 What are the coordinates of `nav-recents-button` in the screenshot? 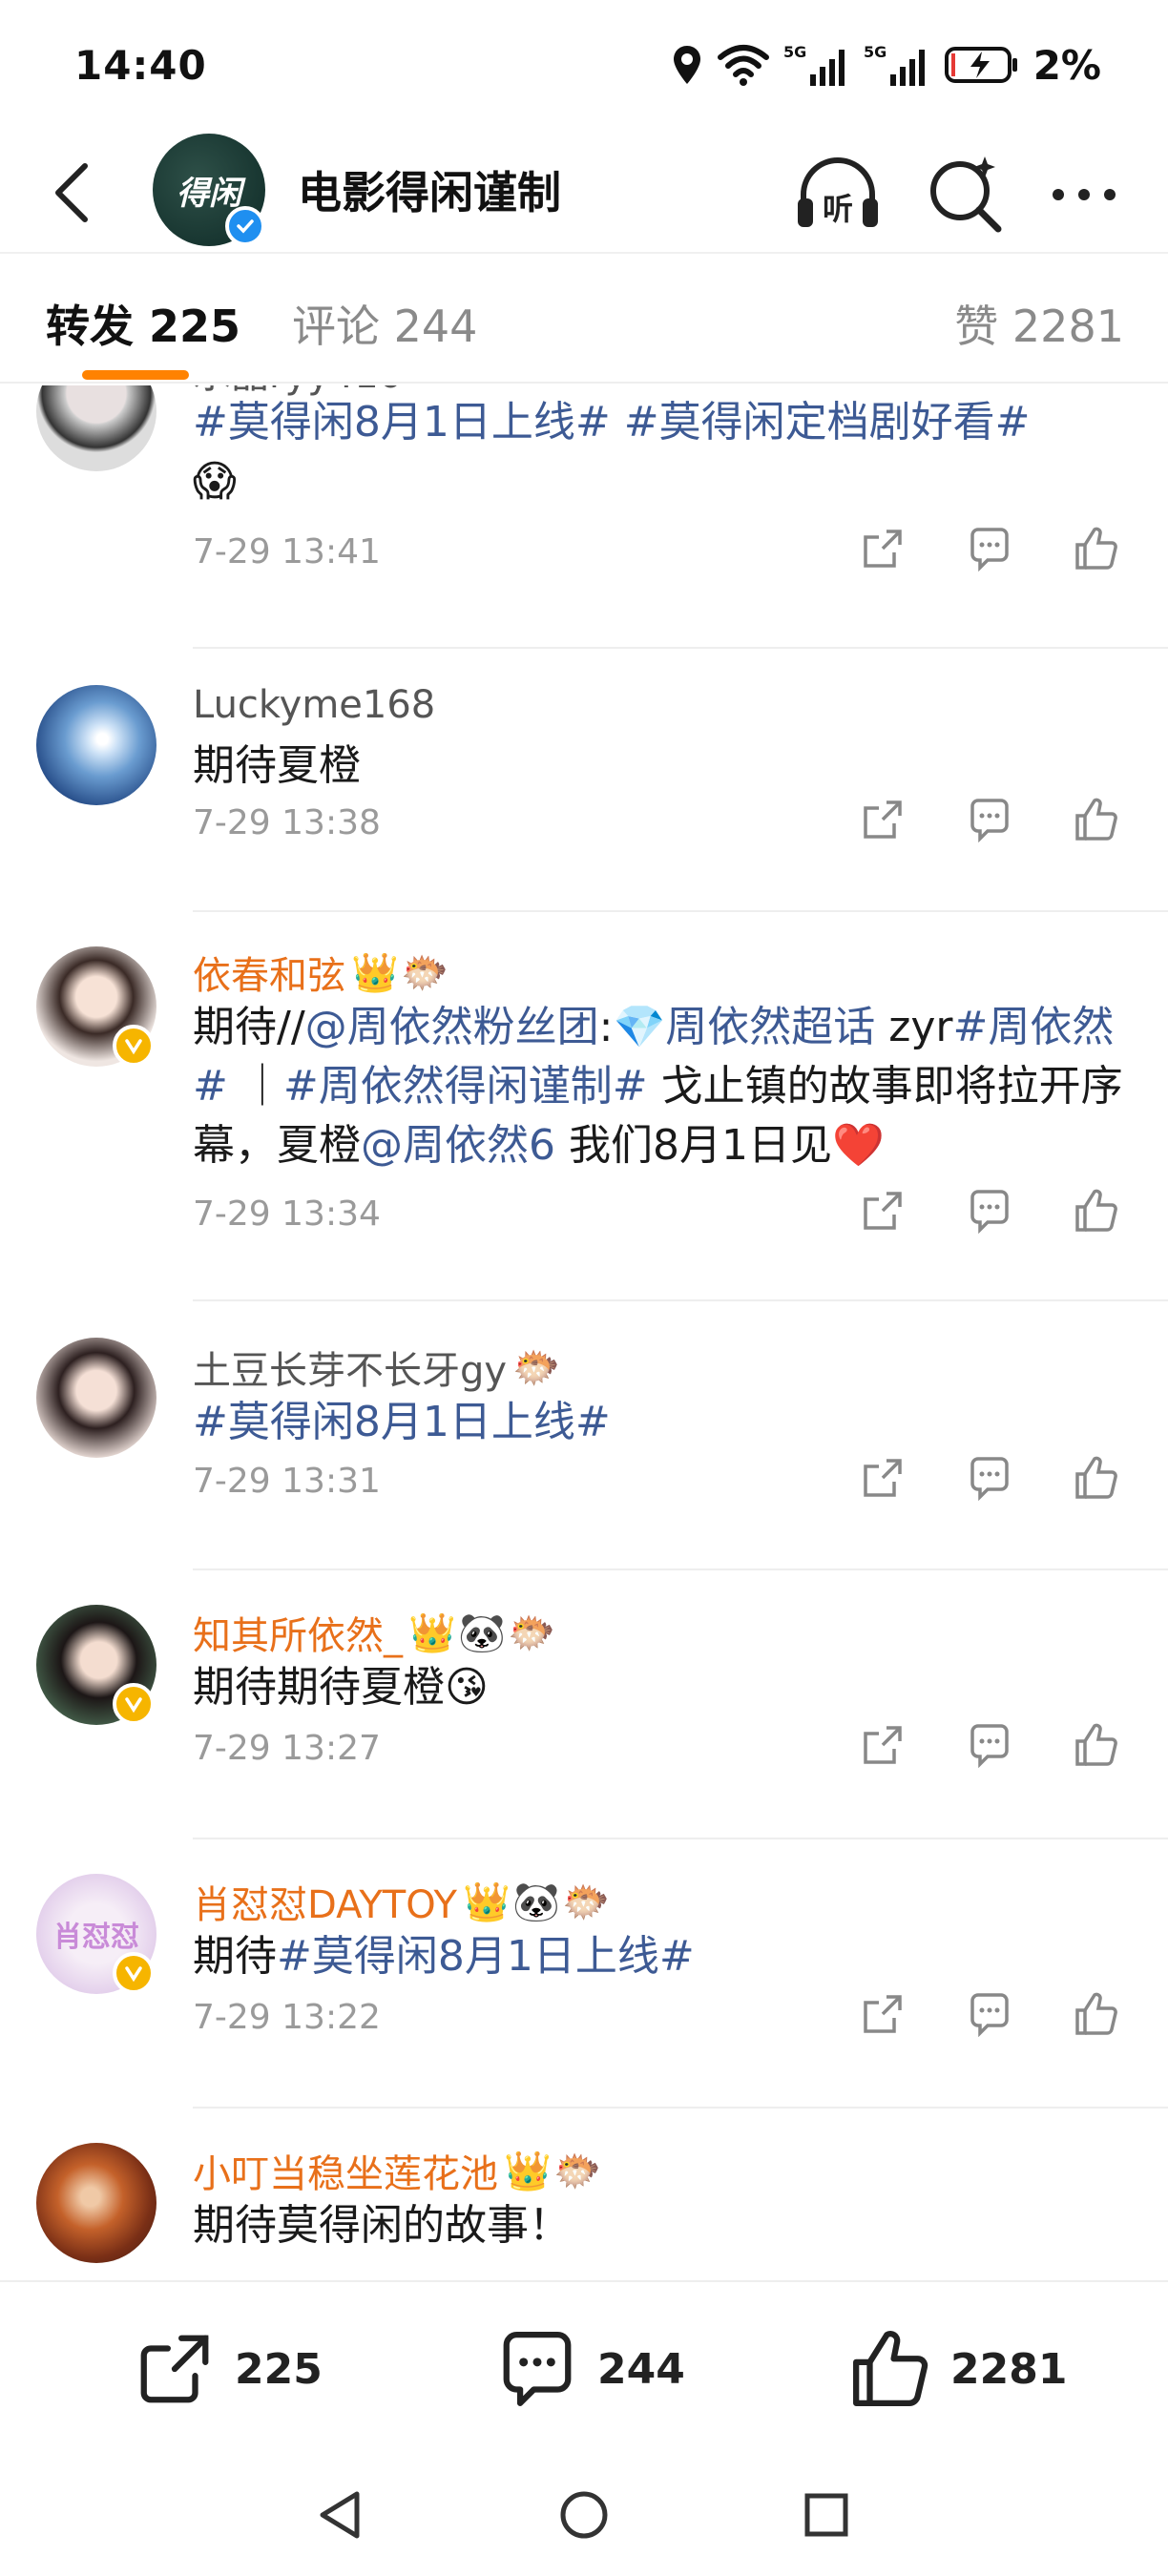 It's located at (826, 2515).